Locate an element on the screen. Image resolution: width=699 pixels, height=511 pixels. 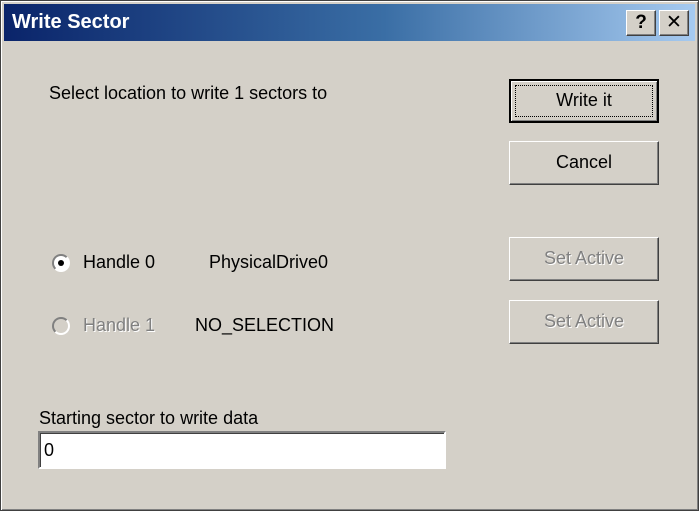
set-active-1-button: Set Active is located at coordinates (584, 322).